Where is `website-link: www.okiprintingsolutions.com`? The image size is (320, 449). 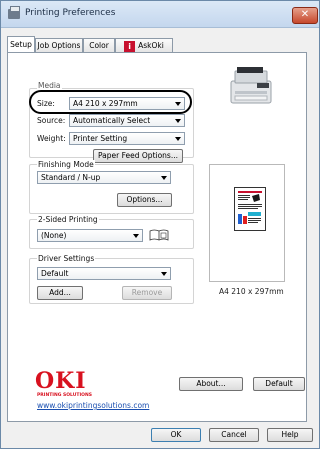
website-link: www.okiprintingsolutions.com is located at coordinates (93, 405).